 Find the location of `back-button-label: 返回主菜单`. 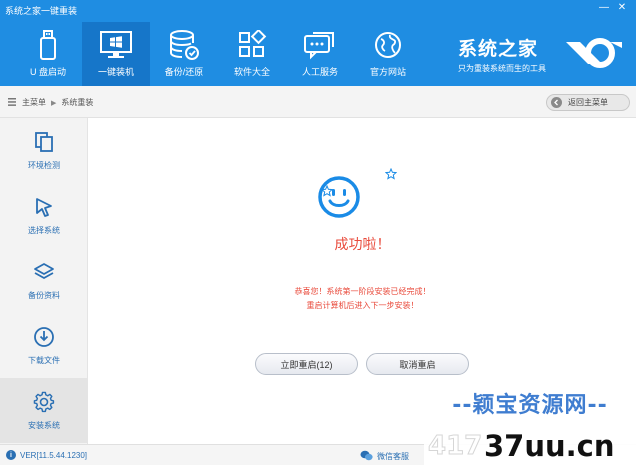

back-button-label: 返回主菜单 is located at coordinates (588, 102).